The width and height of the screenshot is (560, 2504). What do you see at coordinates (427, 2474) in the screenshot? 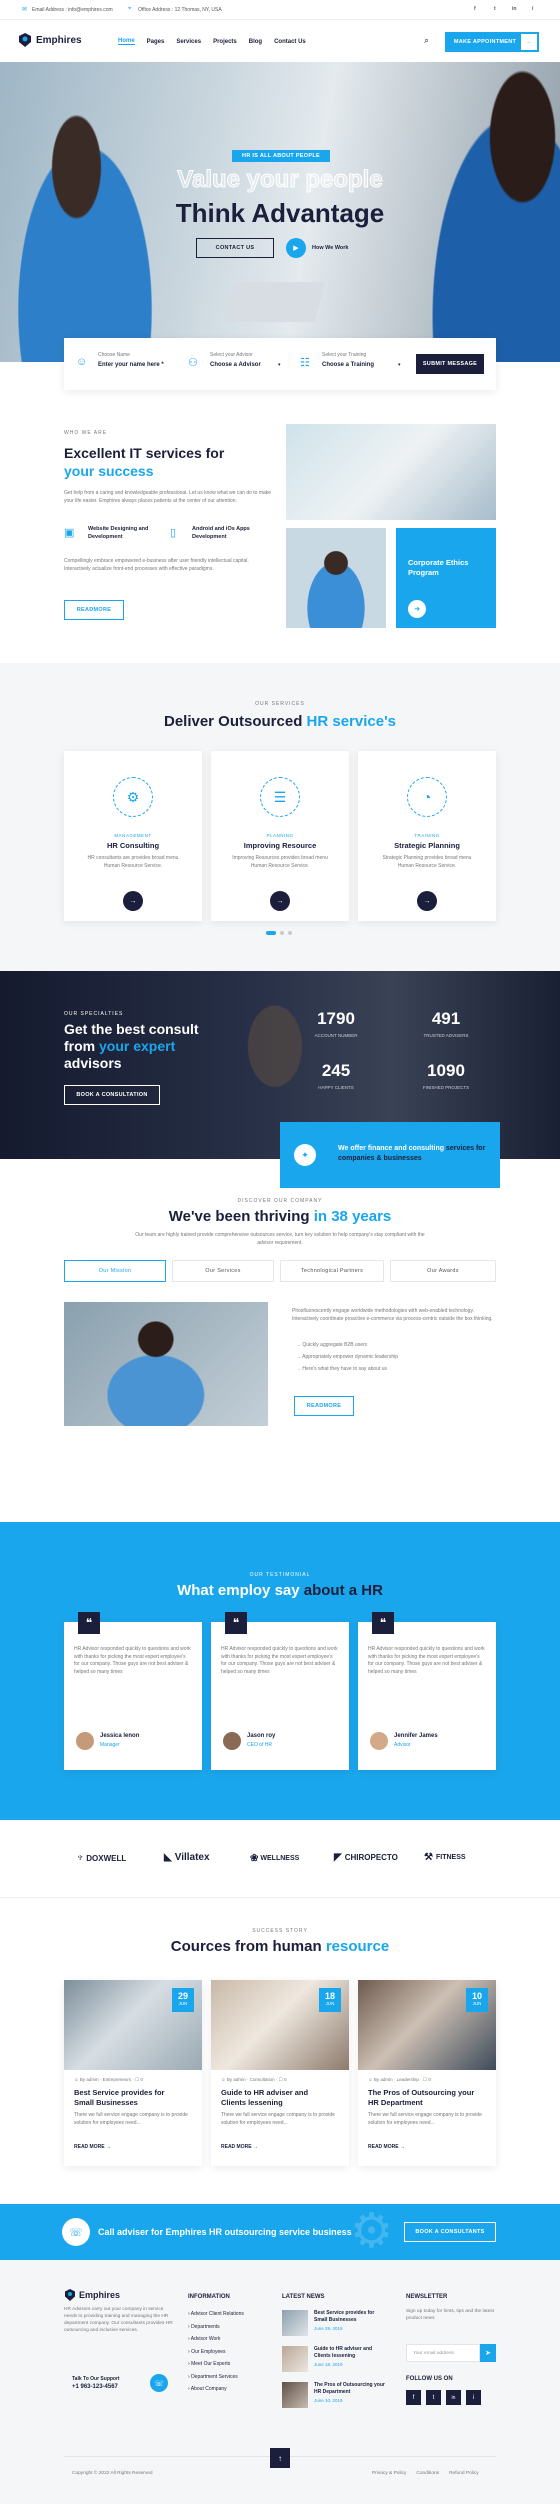
I see `conditions-link: Conditions` at bounding box center [427, 2474].